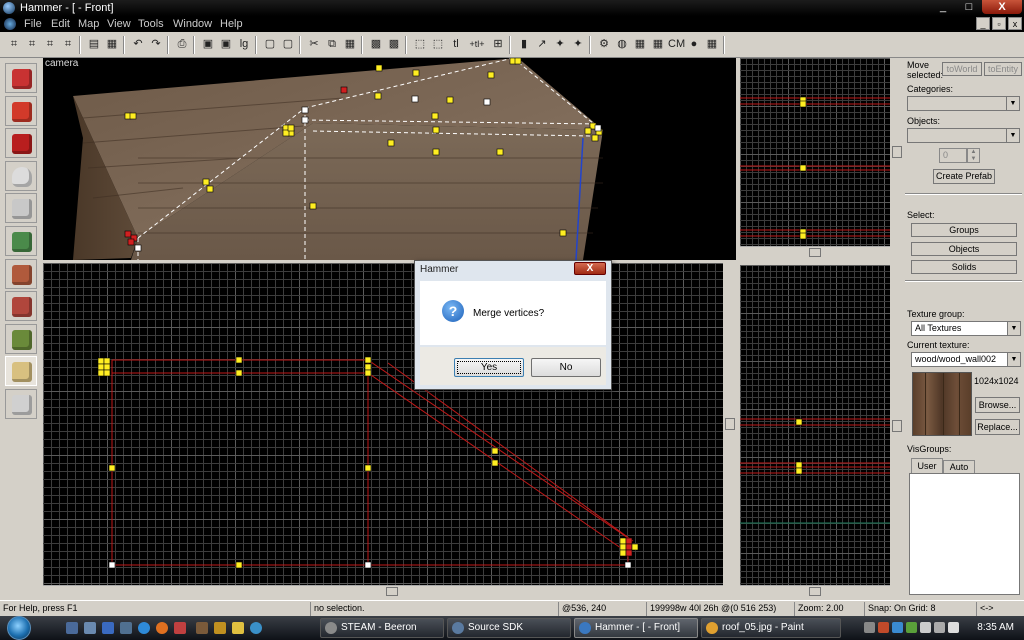 This screenshot has width=1024, height=640. Describe the element at coordinates (151, 24) in the screenshot. I see `menu-tools: Tools` at that location.